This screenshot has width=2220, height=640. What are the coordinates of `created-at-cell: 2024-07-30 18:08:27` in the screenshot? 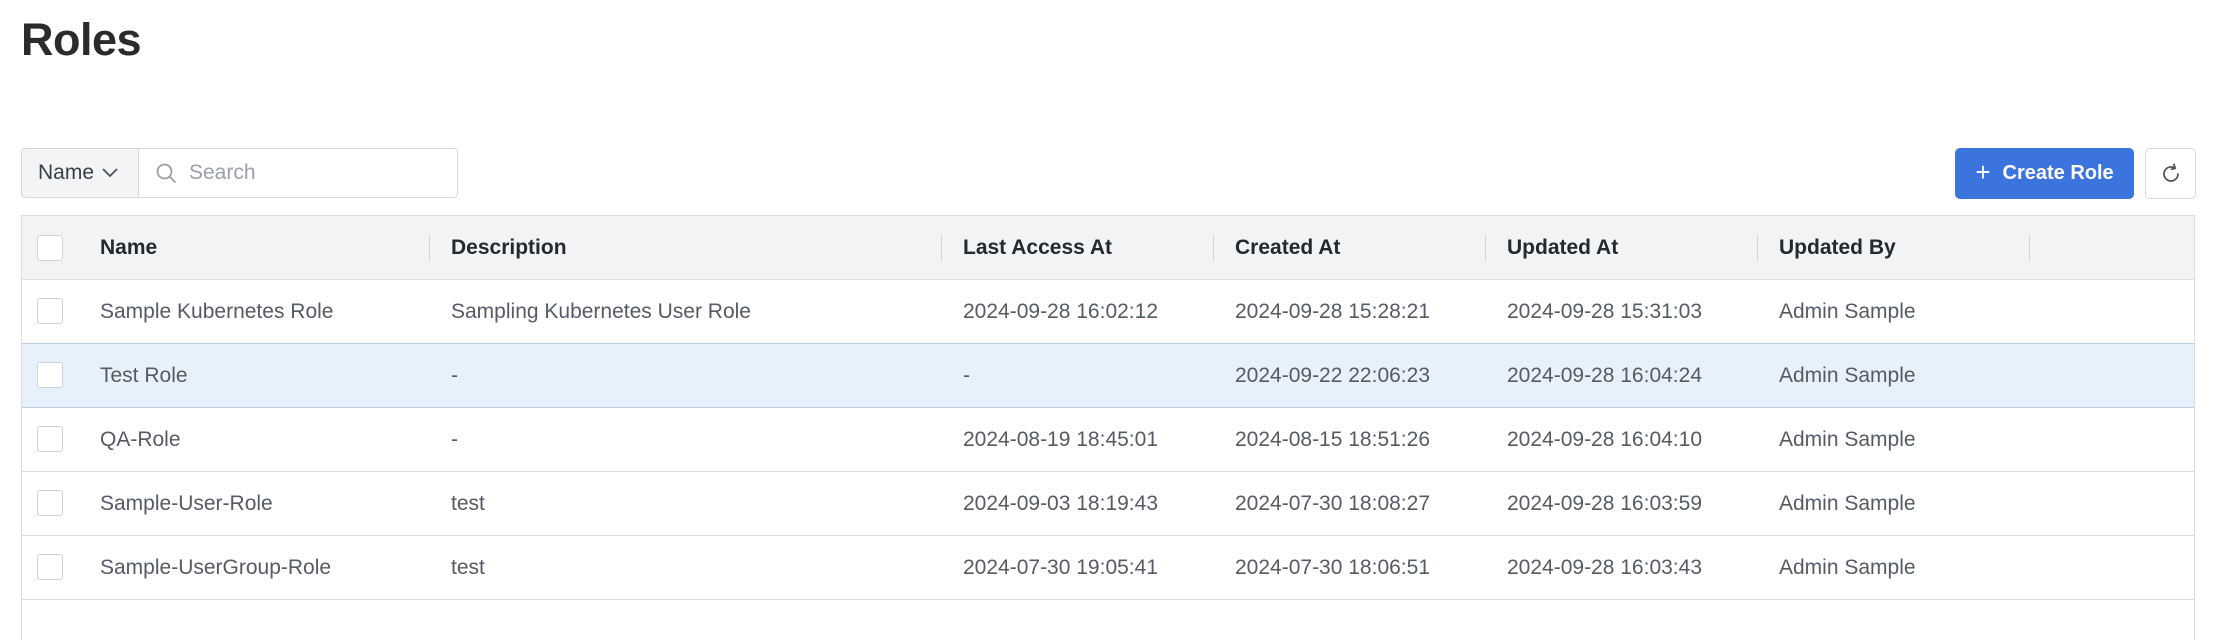 It's located at (1332, 503).